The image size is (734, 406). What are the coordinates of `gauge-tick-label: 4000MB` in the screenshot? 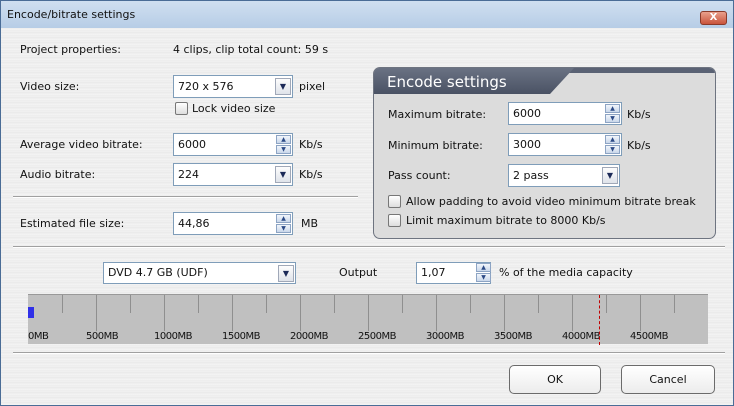 It's located at (581, 336).